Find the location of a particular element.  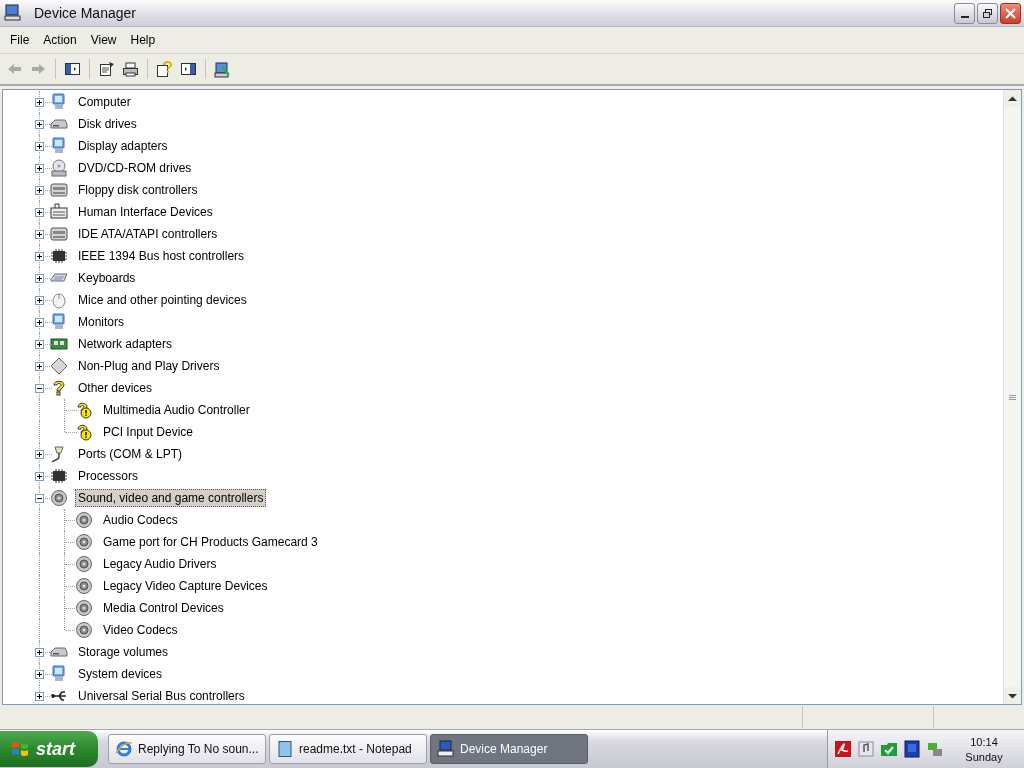

tree-item: Storage volumes is located at coordinates (123, 652).